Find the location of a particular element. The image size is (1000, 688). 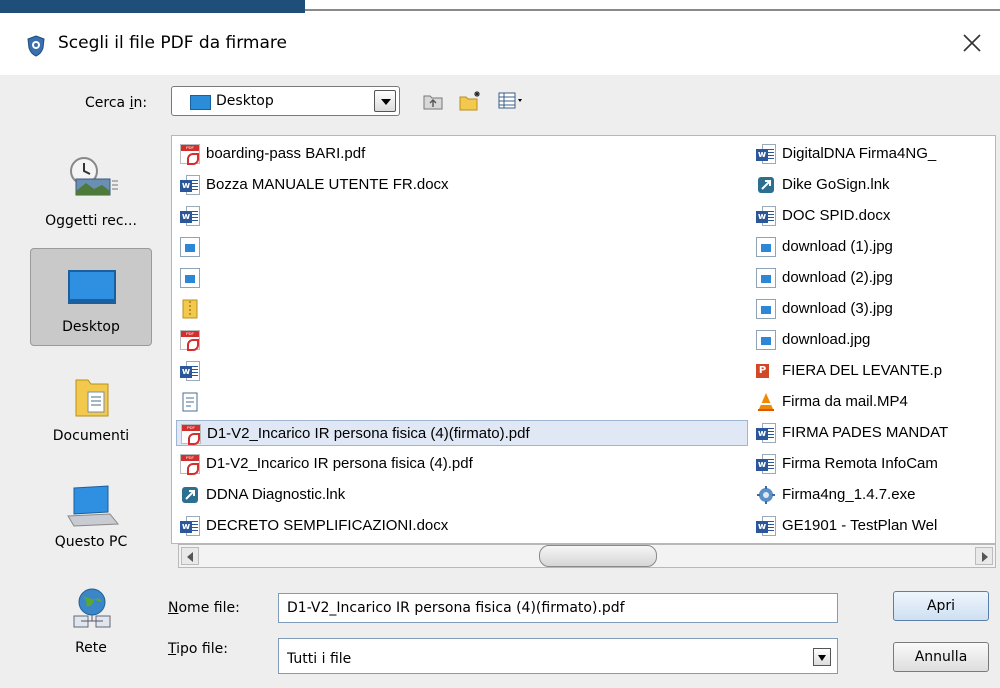

file-row: download (2).jpg is located at coordinates (872, 278).